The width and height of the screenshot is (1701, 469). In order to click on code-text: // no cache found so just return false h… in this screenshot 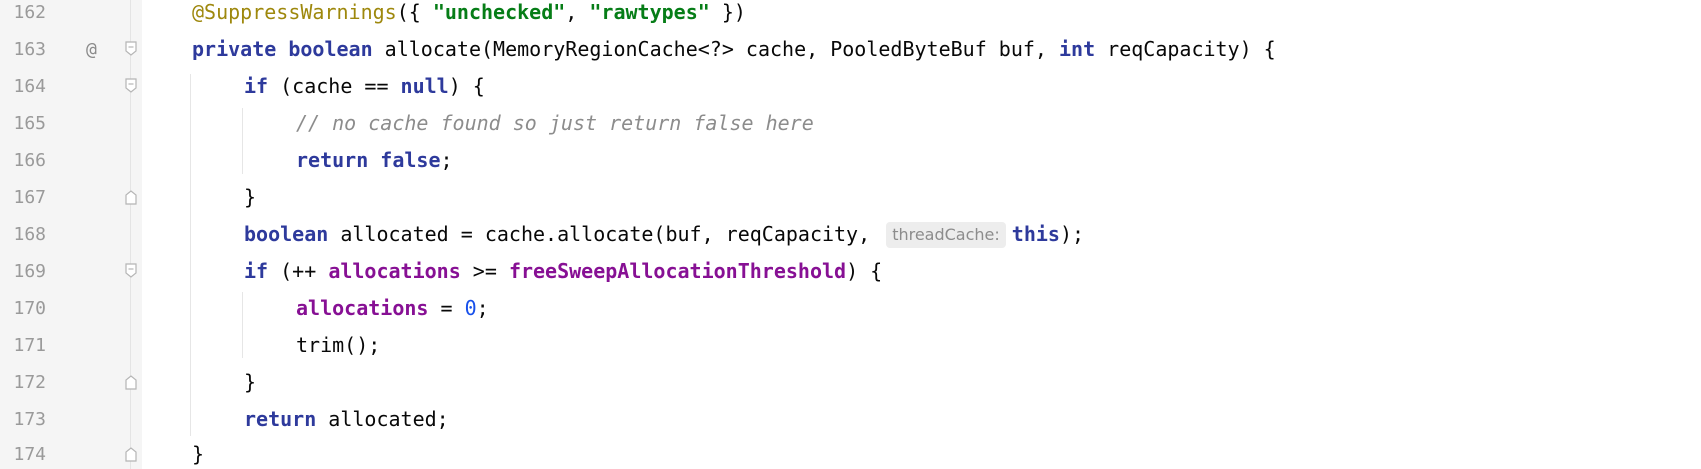, I will do `click(555, 123)`.